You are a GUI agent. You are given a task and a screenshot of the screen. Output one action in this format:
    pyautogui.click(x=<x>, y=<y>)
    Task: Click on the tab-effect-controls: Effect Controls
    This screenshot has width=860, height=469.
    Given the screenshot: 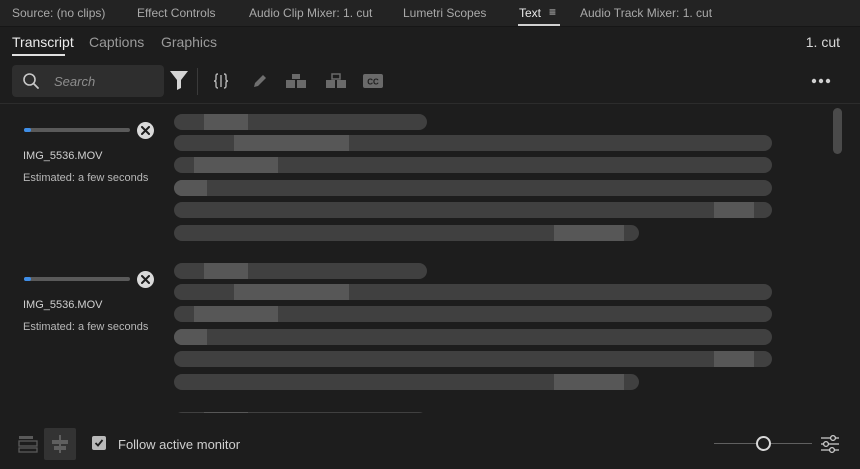 What is the action you would take?
    pyautogui.click(x=176, y=13)
    